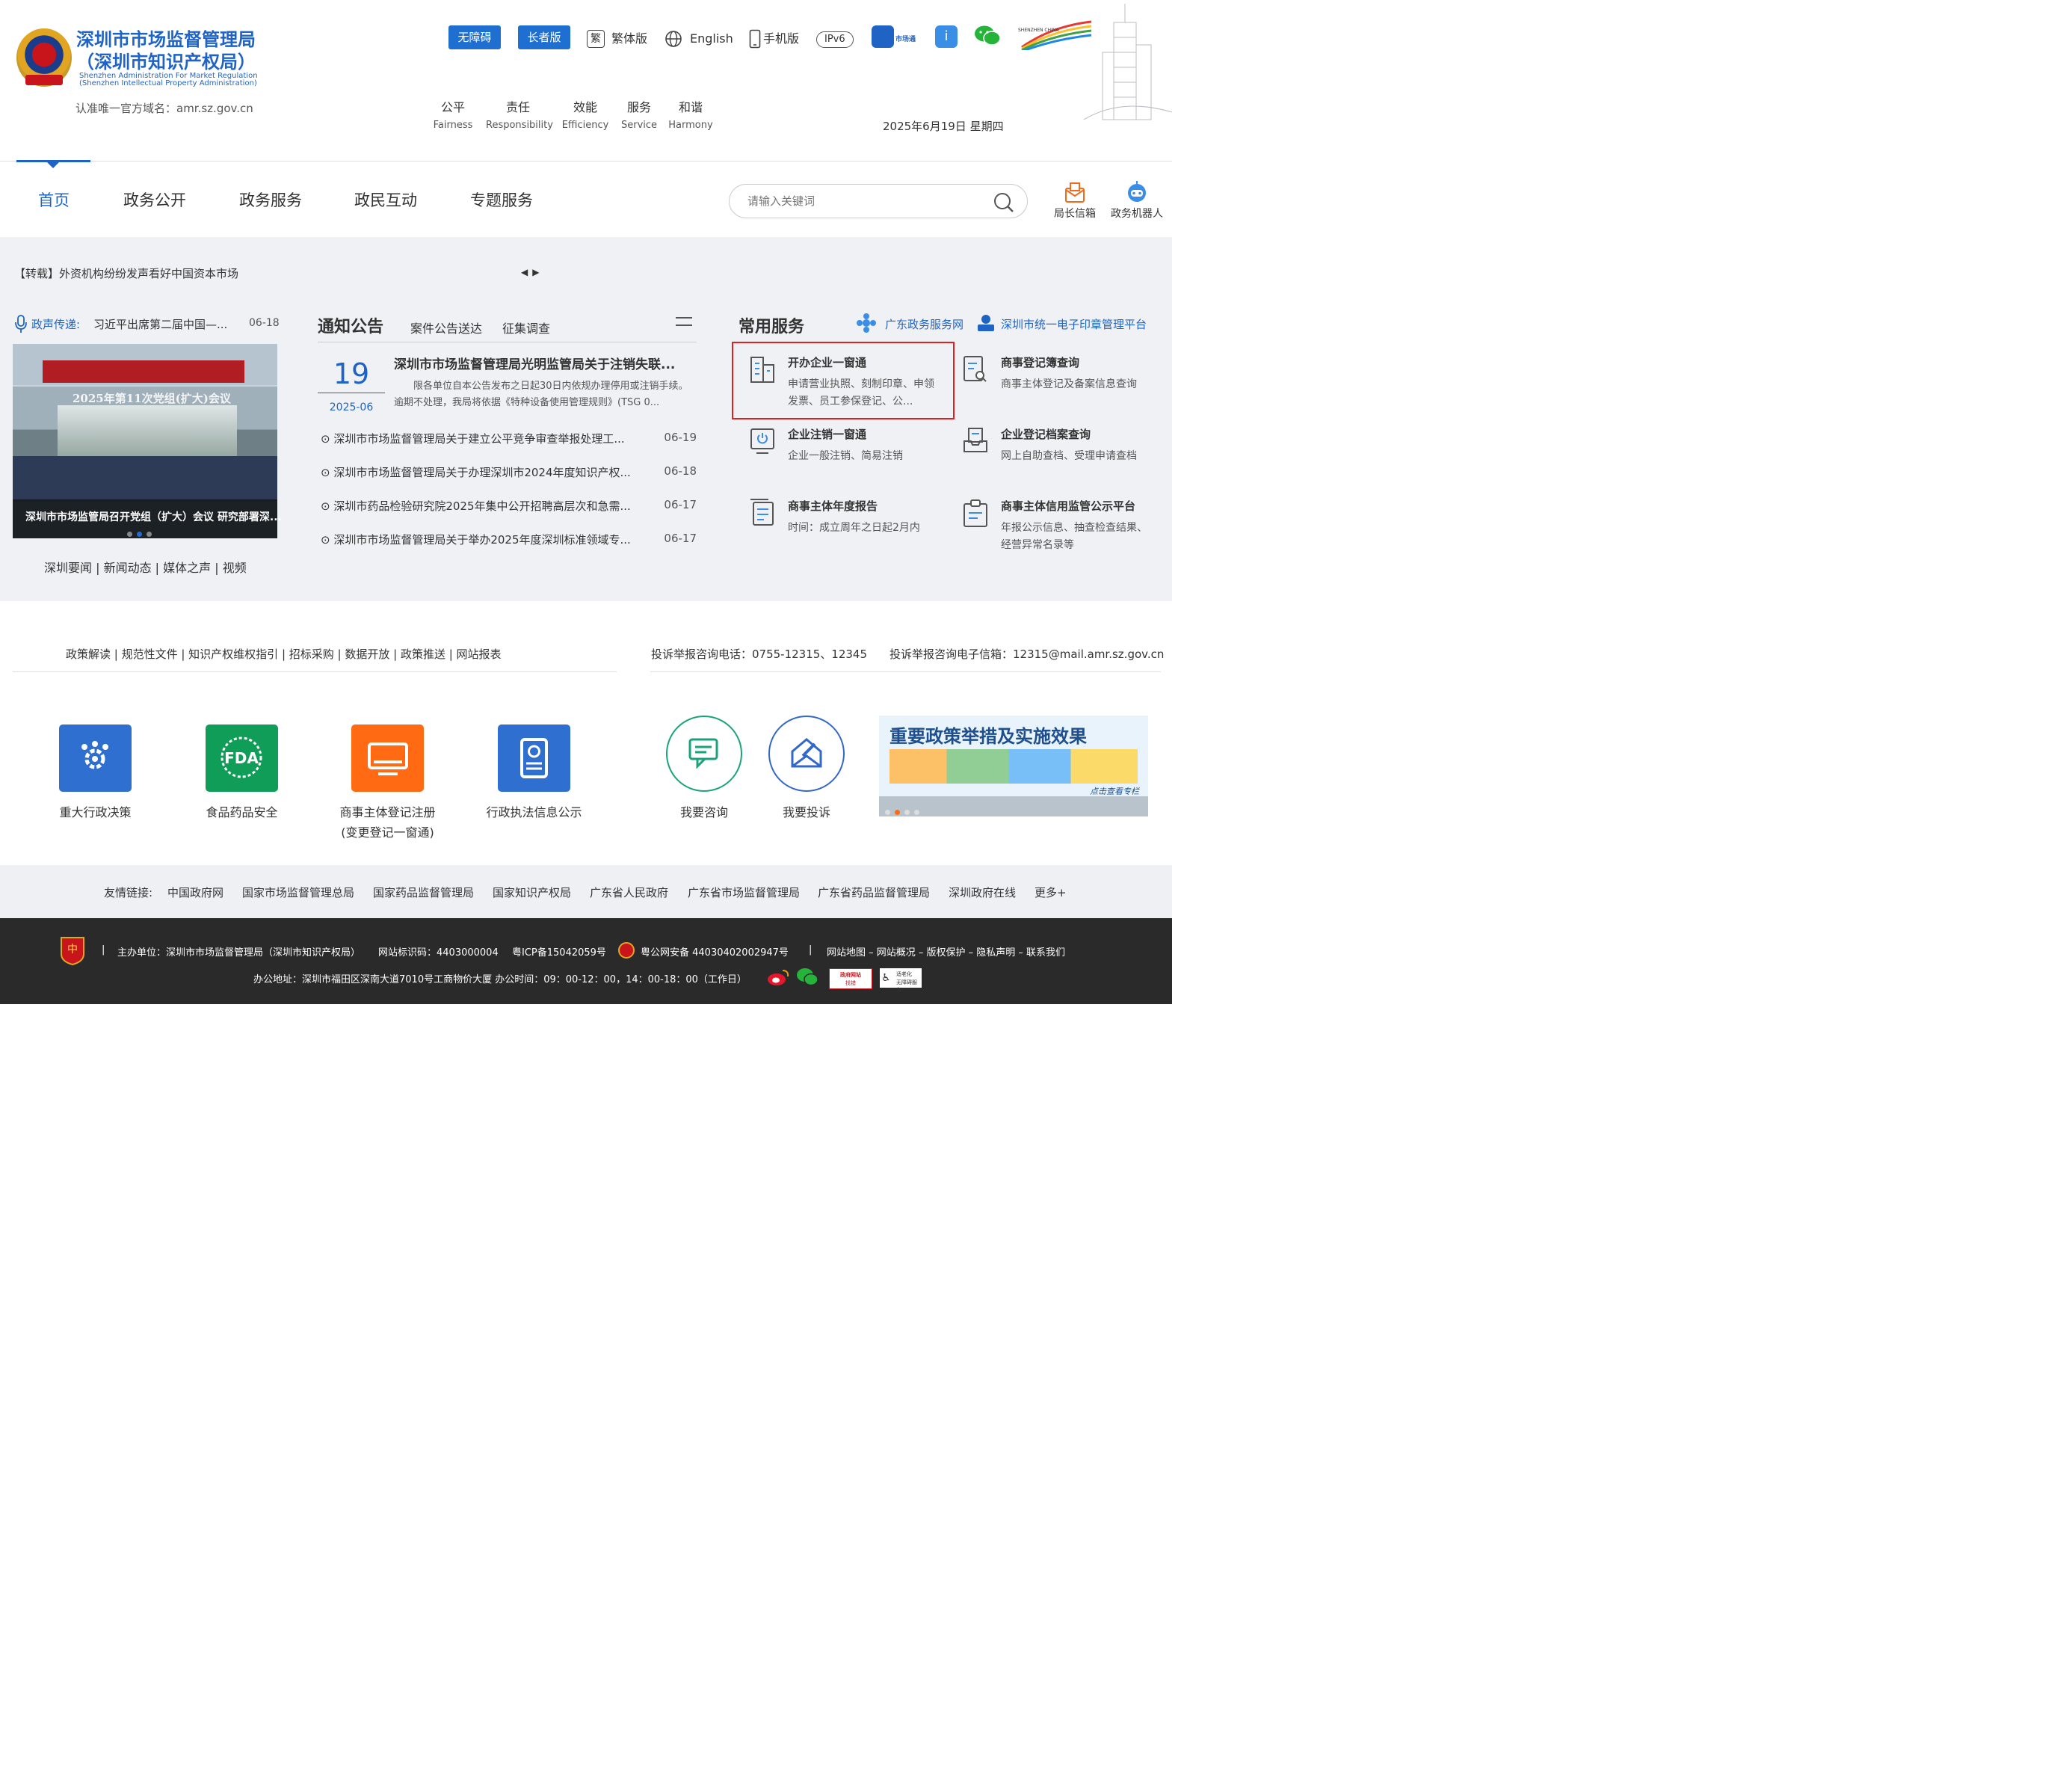 The width and height of the screenshot is (2072, 1775). Describe the element at coordinates (762, 441) in the screenshot. I see `power-monitor-icon` at that location.